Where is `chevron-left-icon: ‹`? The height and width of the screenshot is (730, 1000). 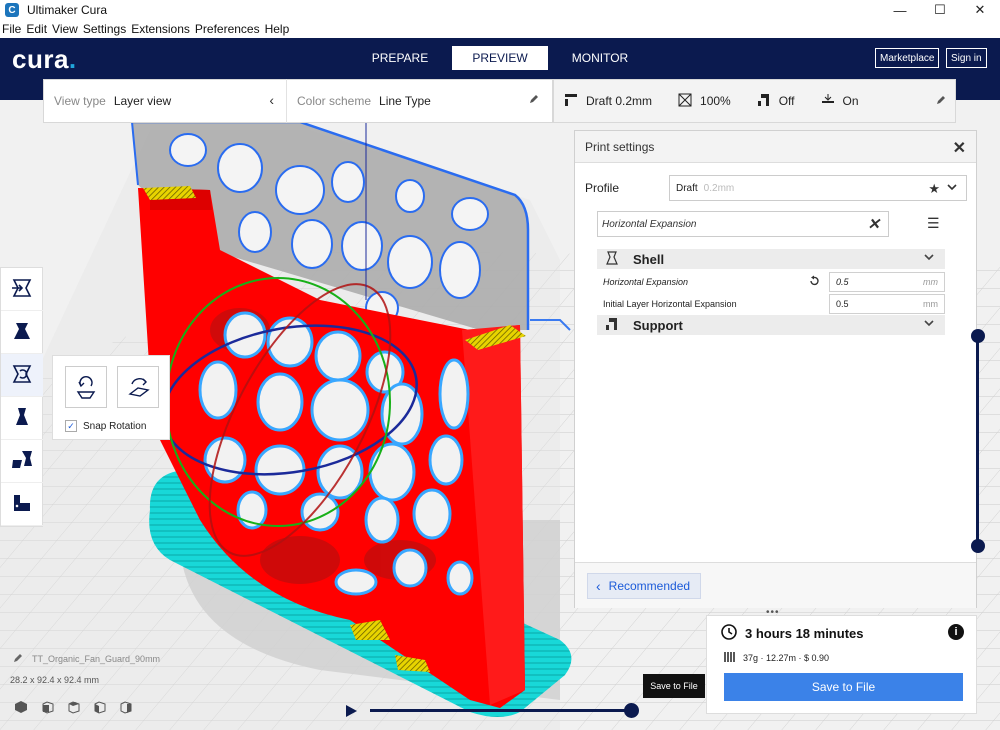 chevron-left-icon: ‹ is located at coordinates (271, 100).